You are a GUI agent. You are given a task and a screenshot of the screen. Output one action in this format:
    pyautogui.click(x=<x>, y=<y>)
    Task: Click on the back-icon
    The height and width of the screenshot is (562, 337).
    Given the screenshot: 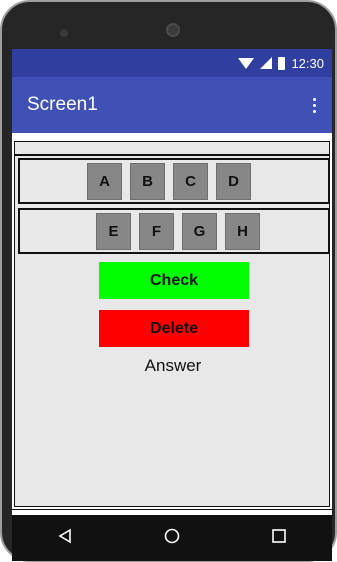 What is the action you would take?
    pyautogui.click(x=65, y=538)
    